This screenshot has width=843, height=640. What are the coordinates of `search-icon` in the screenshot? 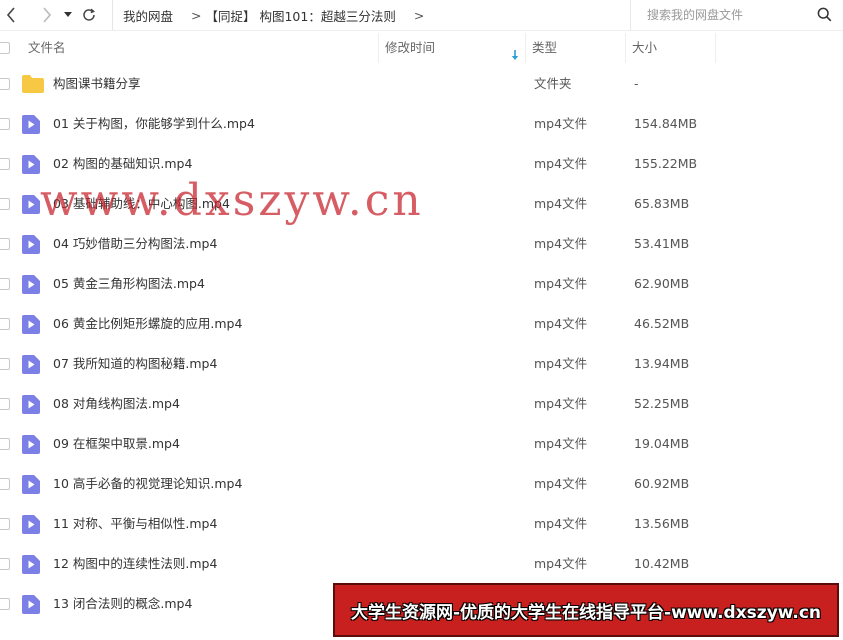 It's located at (824, 16).